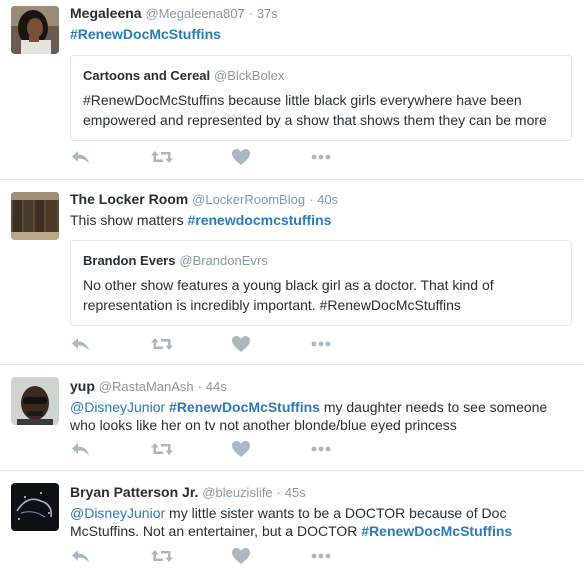 This screenshot has height=573, width=584. I want to click on display-name: Bryan Patterson Jr., so click(134, 492).